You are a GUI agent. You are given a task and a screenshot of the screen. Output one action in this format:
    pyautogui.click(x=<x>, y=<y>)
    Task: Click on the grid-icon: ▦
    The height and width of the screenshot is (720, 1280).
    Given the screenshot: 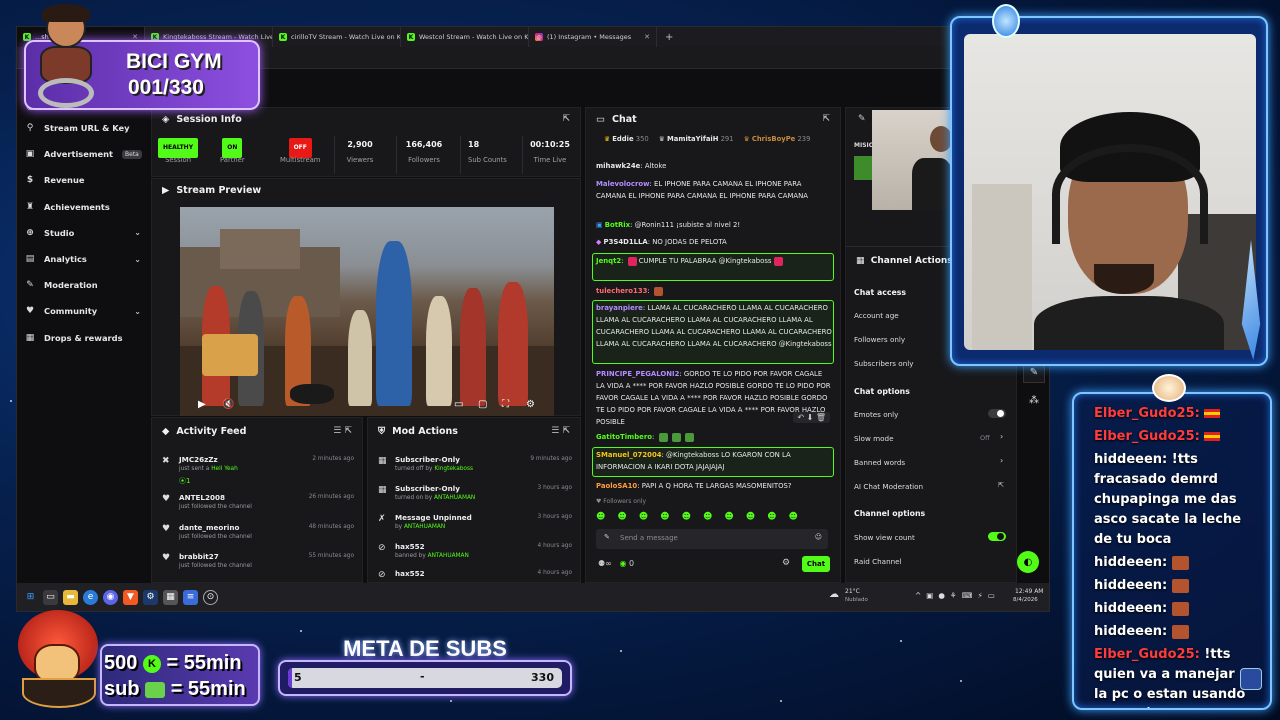 What is the action you would take?
    pyautogui.click(x=860, y=261)
    